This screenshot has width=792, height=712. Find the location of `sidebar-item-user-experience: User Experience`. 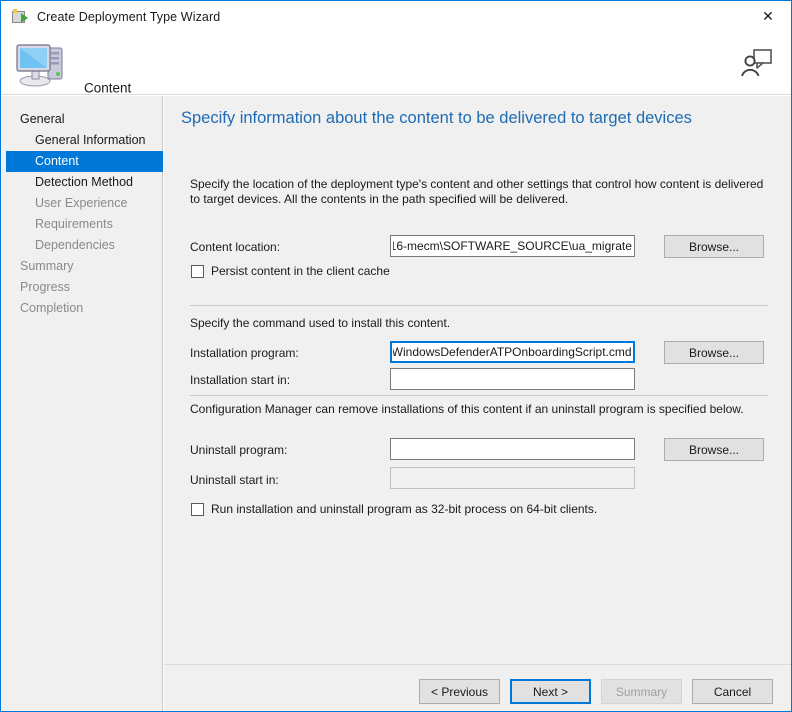

sidebar-item-user-experience: User Experience is located at coordinates (82, 203).